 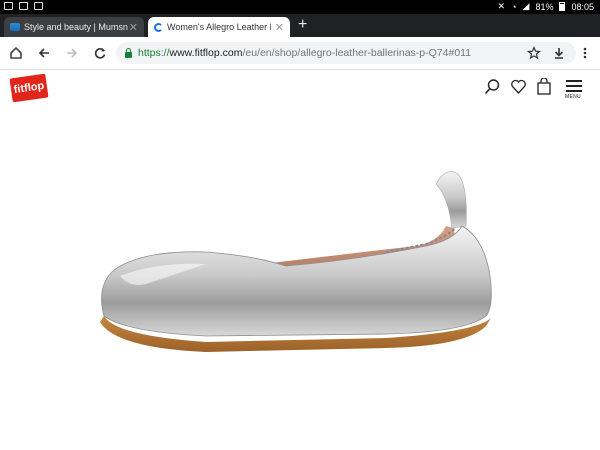 I want to click on url-host: www.fitflop.com, so click(x=206, y=53).